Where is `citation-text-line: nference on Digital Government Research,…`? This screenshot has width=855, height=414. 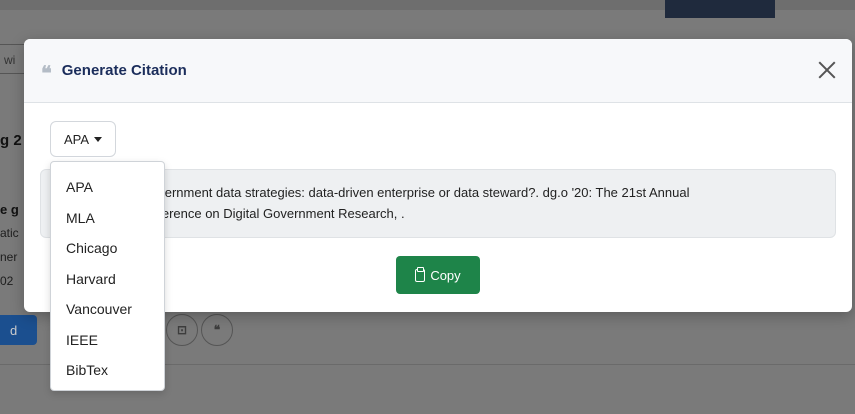 citation-text-line: nference on Digital Government Research,… is located at coordinates (278, 213).